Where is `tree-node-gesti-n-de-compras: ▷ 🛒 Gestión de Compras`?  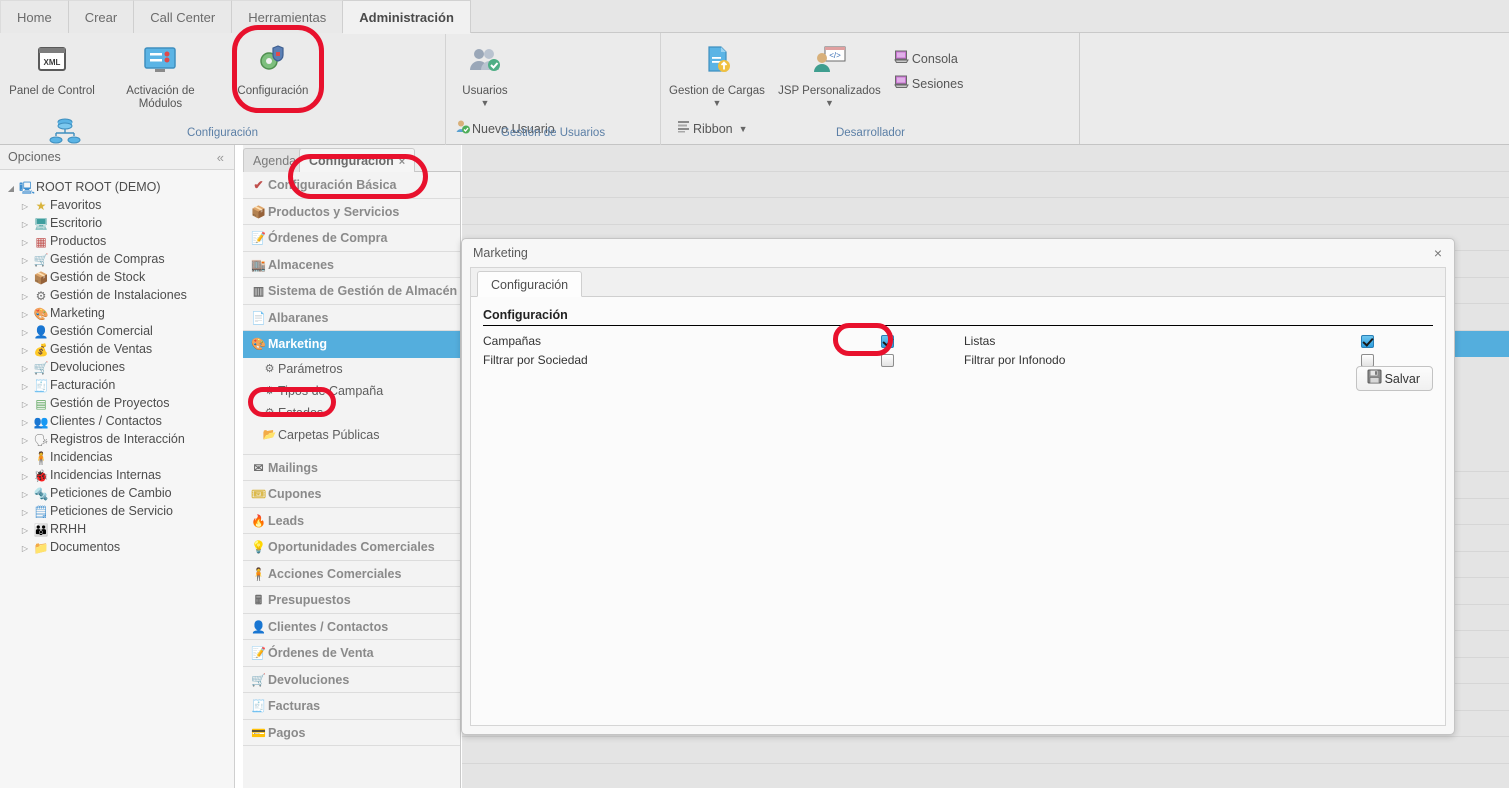
tree-node-gesti-n-de-compras: ▷ 🛒 Gestión de Compras is located at coordinates (117, 259).